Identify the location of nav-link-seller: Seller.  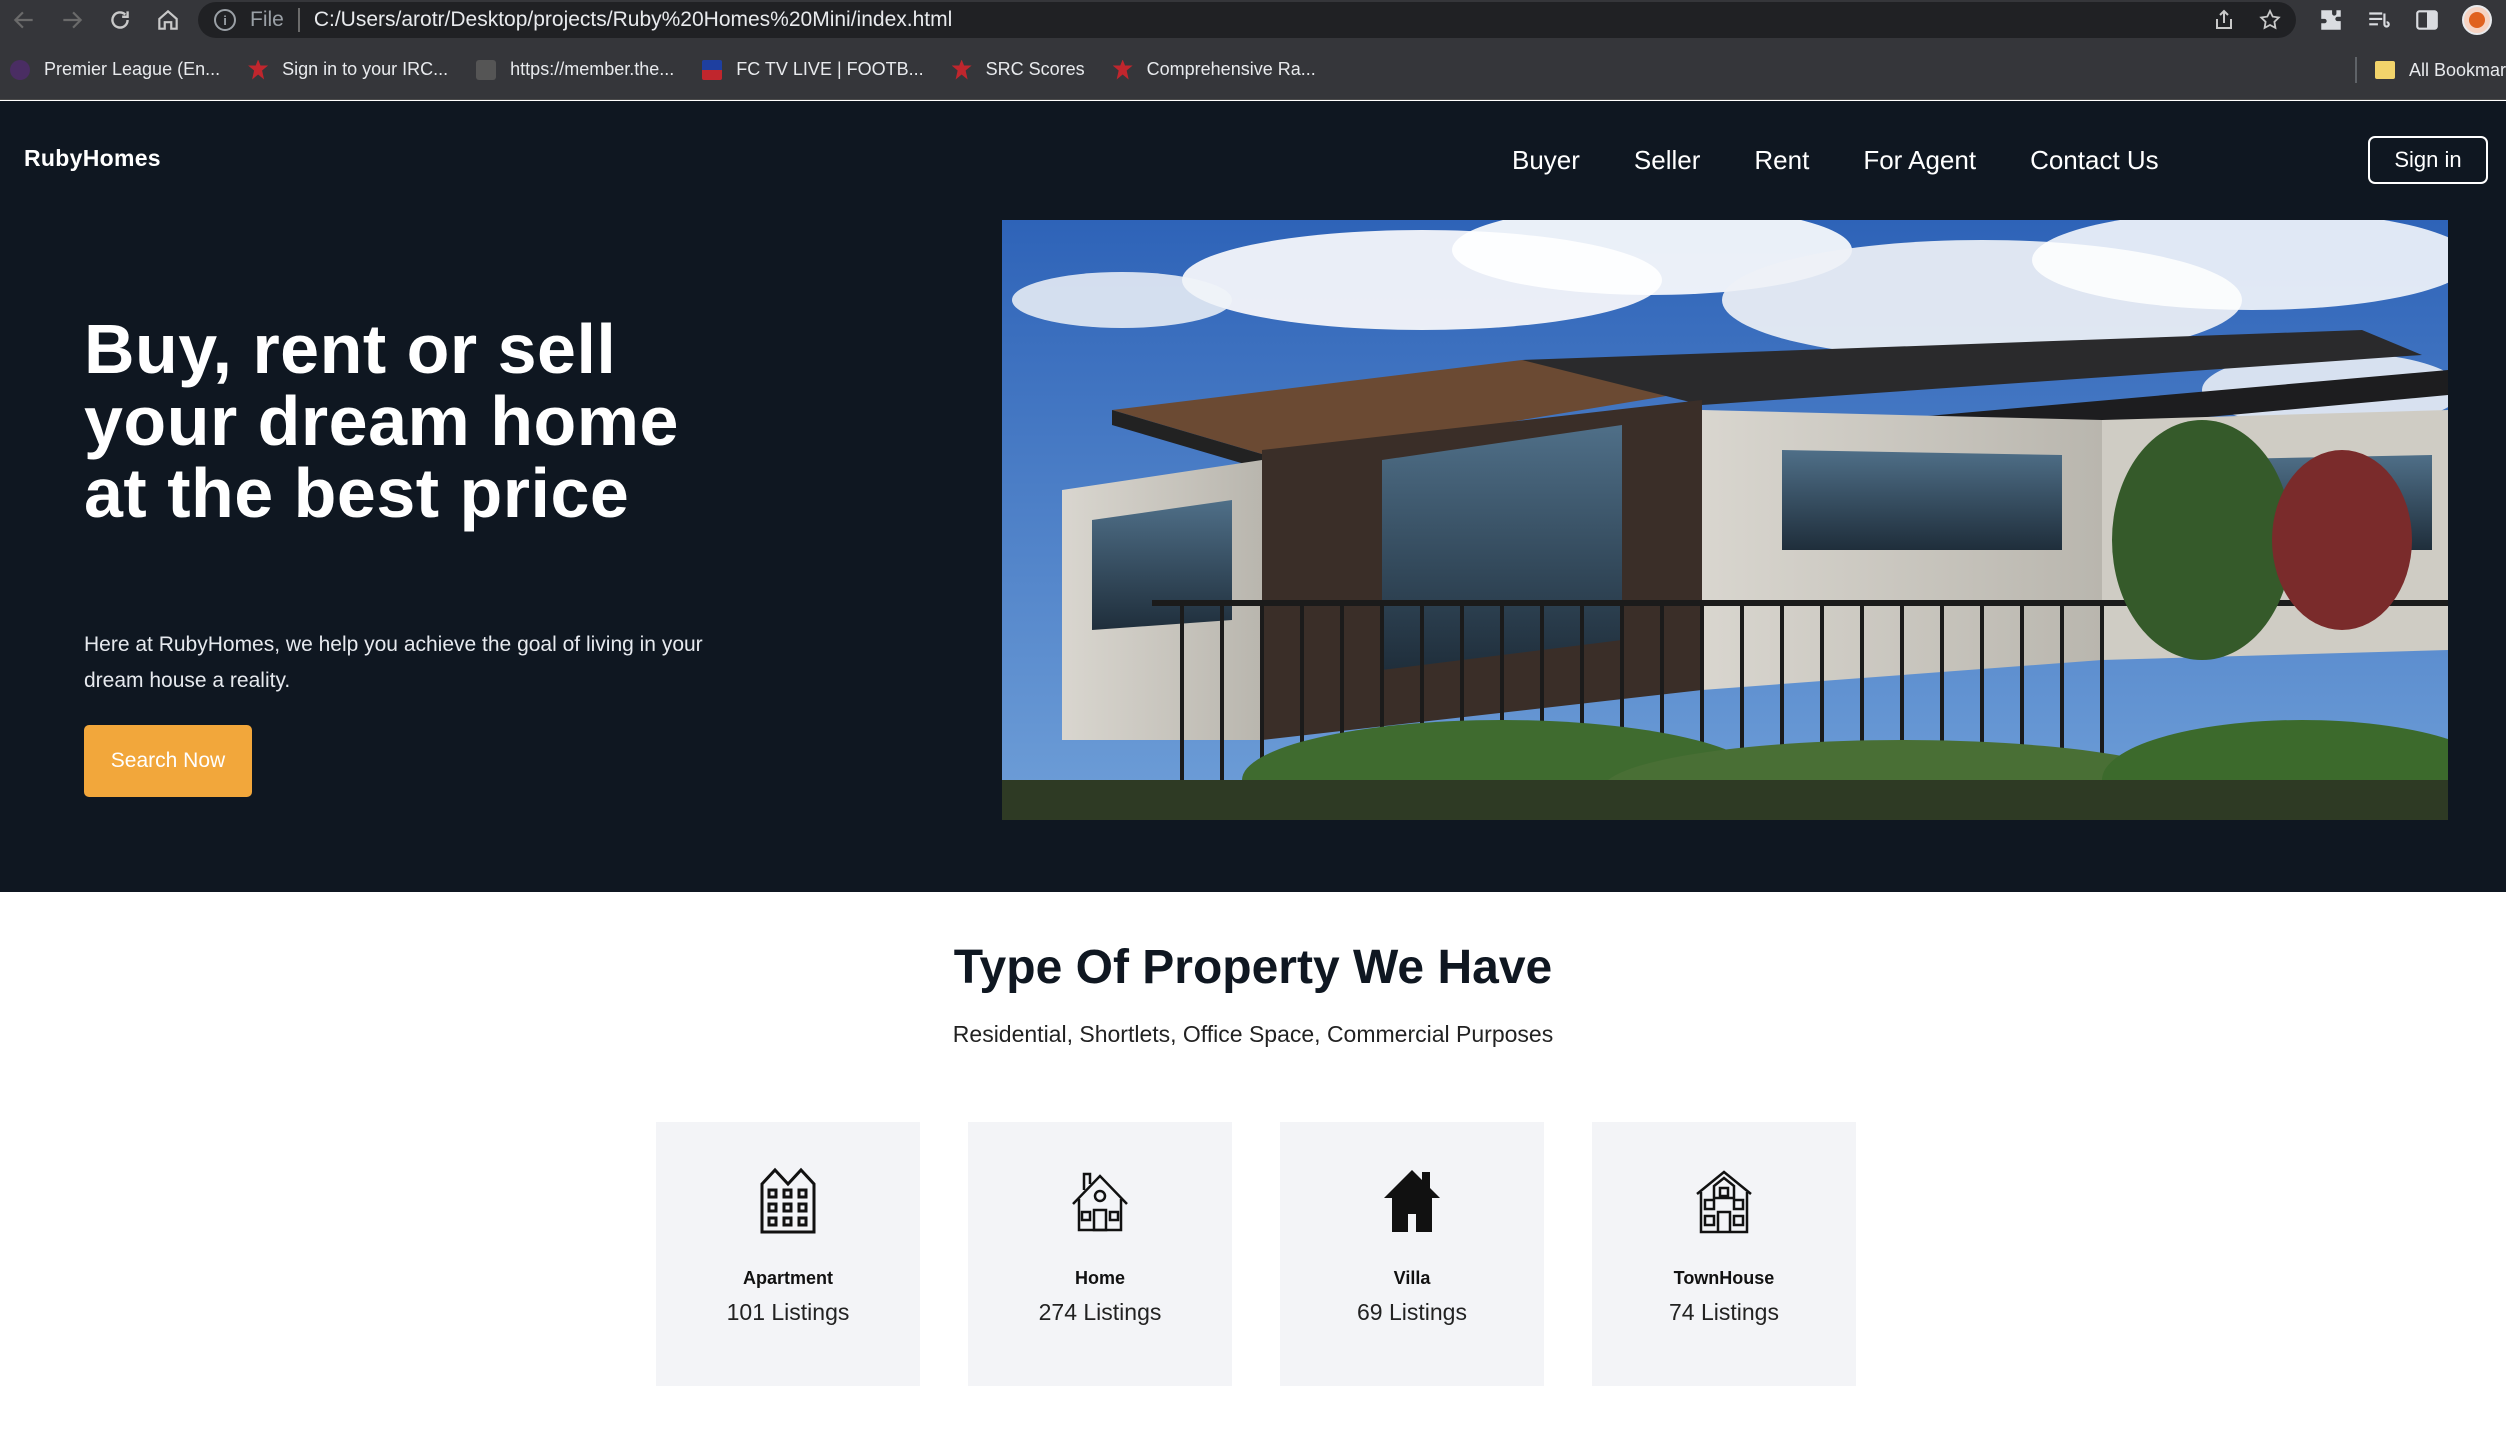
(1667, 160).